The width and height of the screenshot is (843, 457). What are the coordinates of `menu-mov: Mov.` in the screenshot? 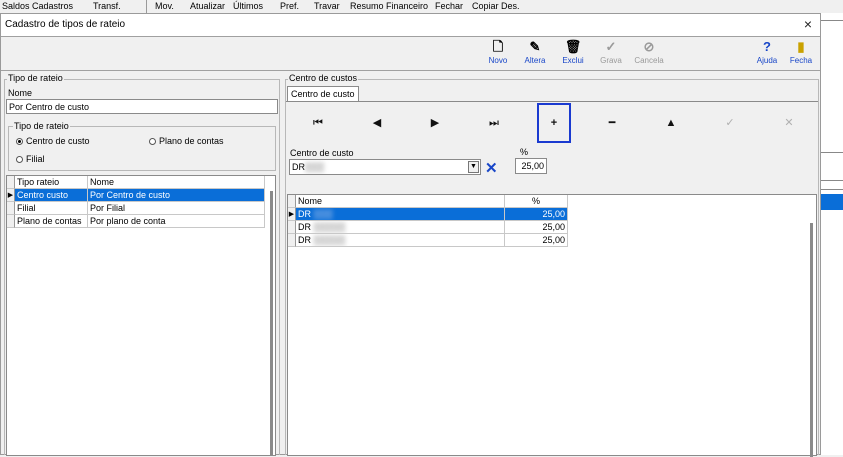 It's located at (164, 6).